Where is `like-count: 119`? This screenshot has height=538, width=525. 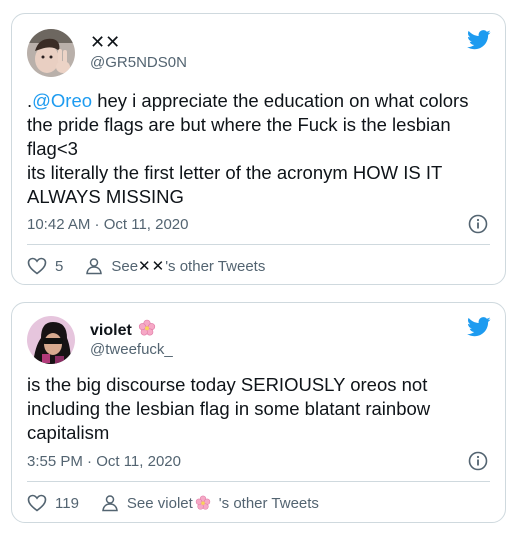
like-count: 119 is located at coordinates (67, 503).